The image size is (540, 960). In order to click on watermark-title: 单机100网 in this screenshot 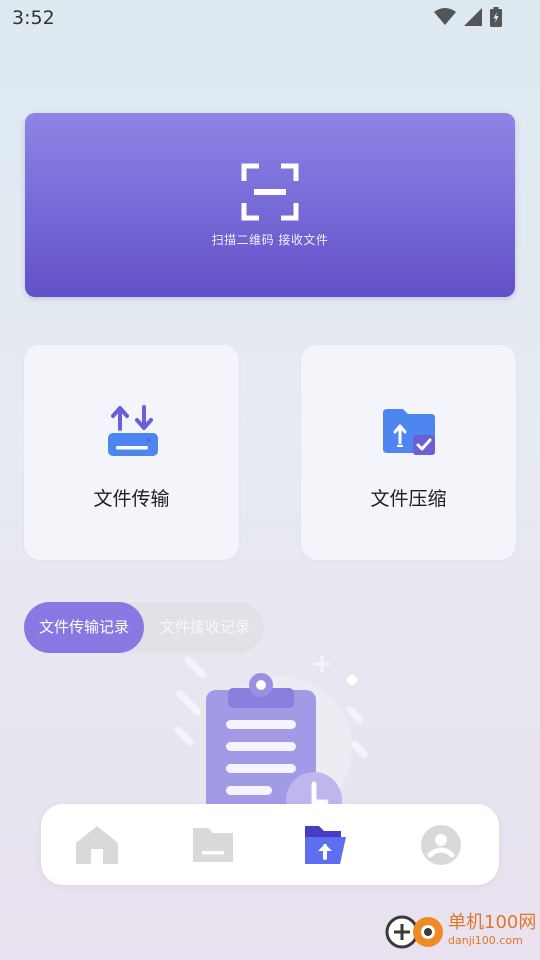, I will do `click(492, 922)`.